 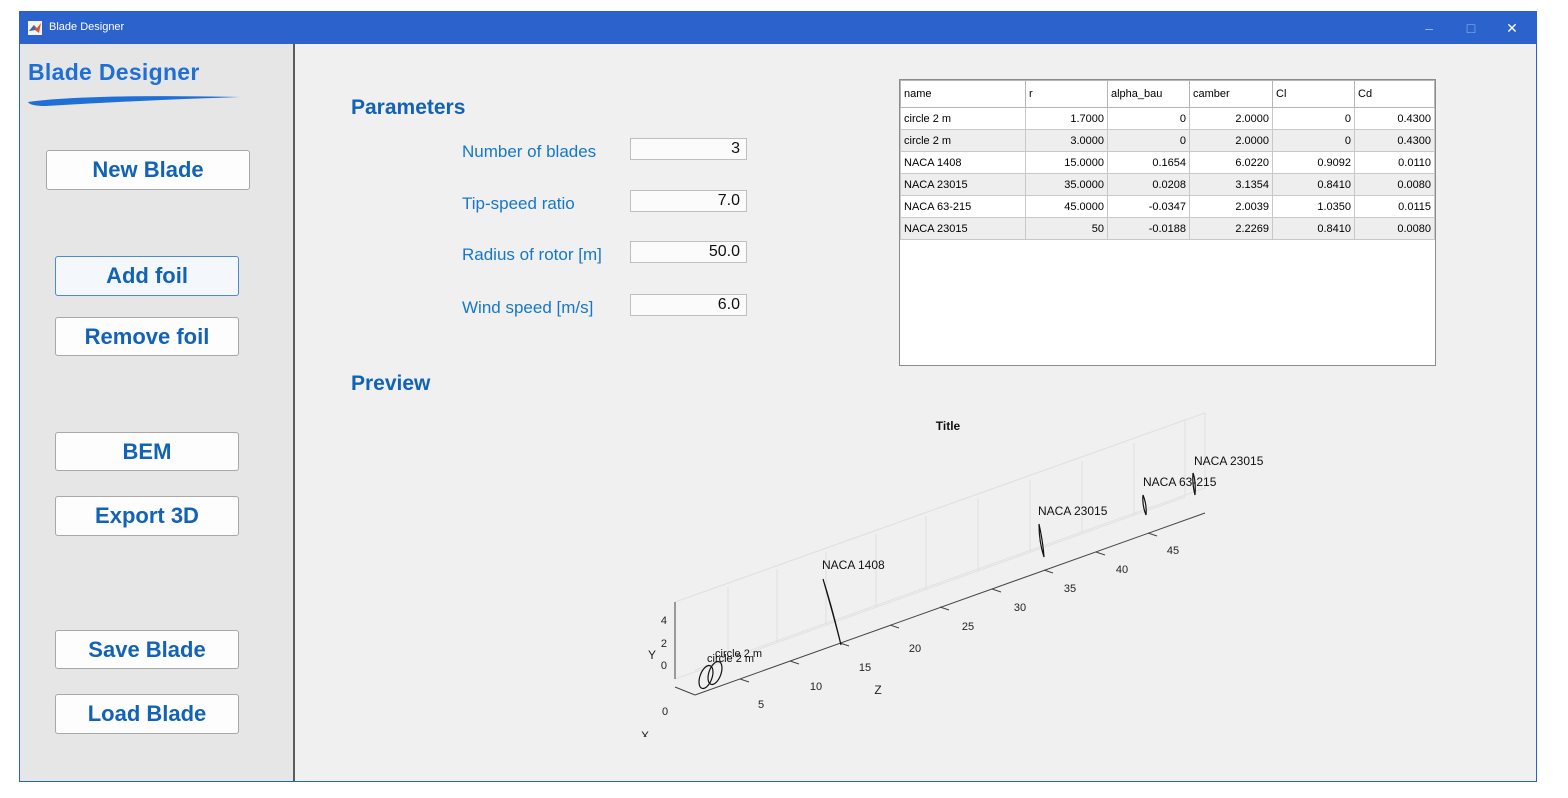 I want to click on wind-speed-input: 6.0, so click(x=688, y=305).